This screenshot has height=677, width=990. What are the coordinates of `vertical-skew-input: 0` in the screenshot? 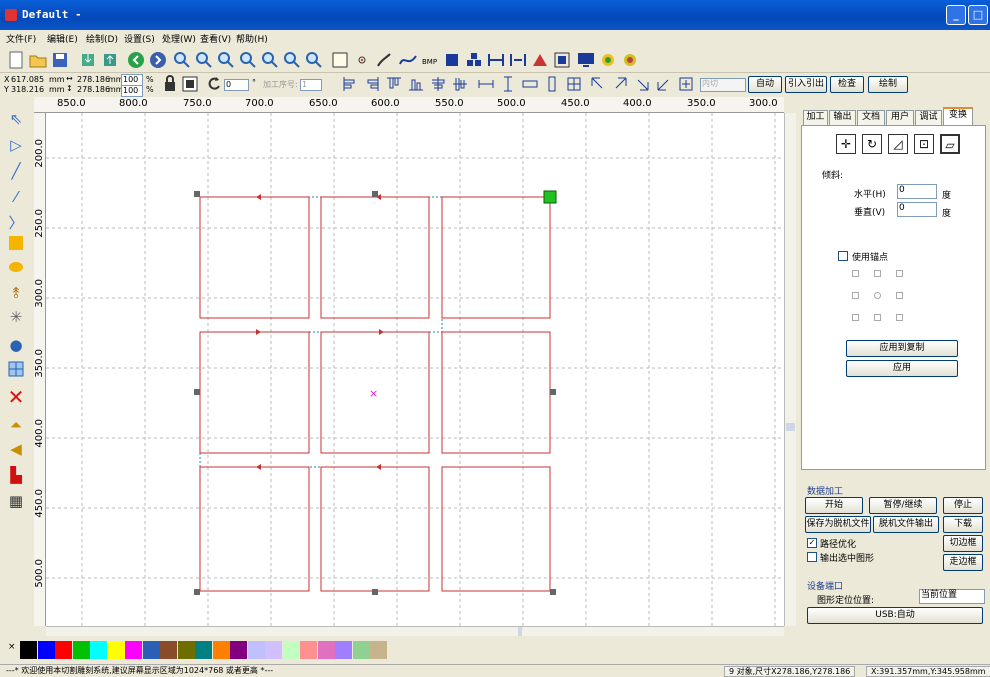 It's located at (917, 209).